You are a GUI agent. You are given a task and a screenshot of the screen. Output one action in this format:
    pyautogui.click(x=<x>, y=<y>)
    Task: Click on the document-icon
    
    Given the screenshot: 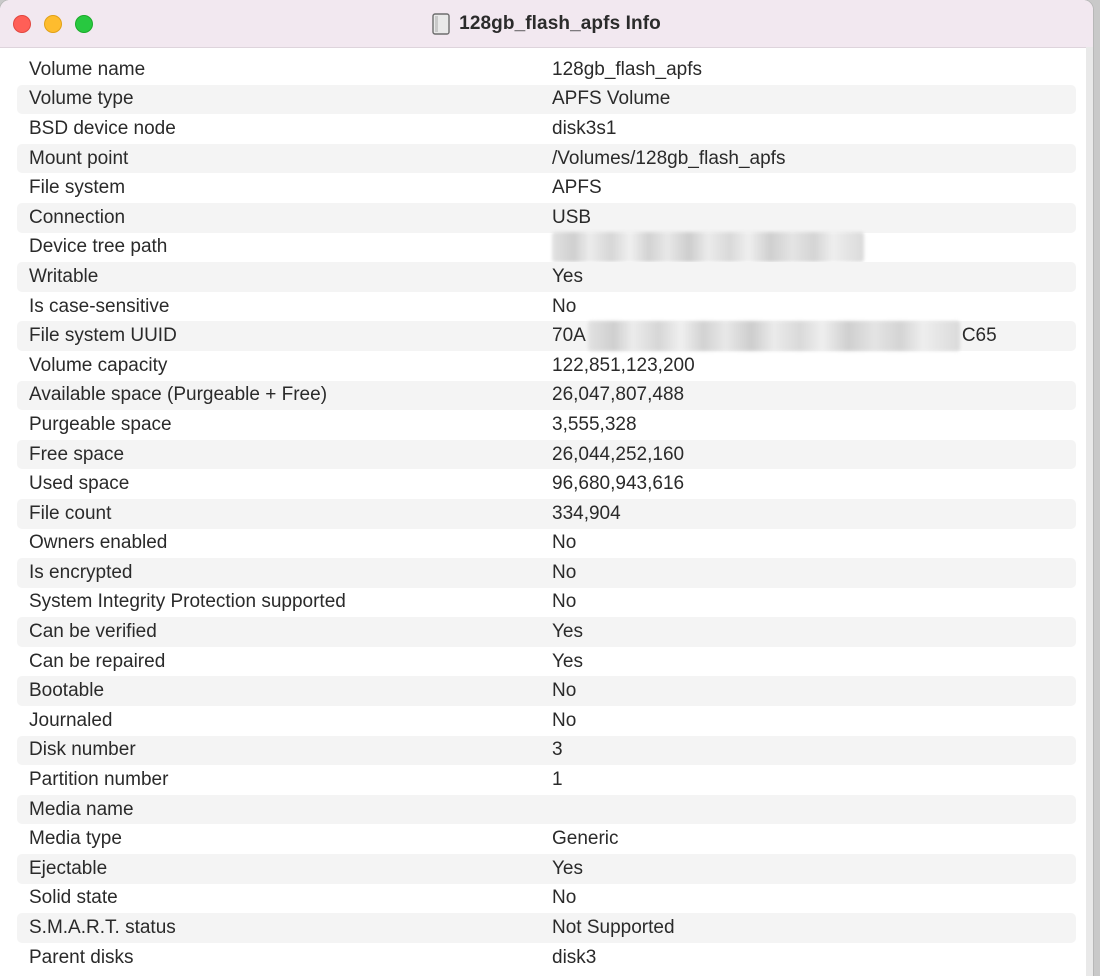 What is the action you would take?
    pyautogui.click(x=441, y=23)
    